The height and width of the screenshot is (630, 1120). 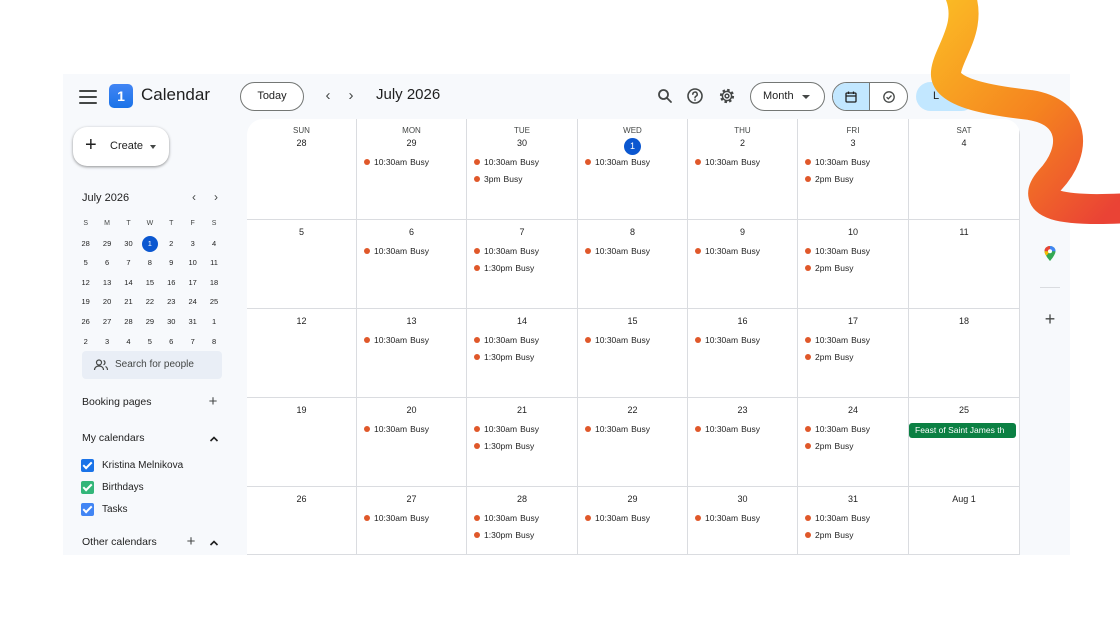 What do you see at coordinates (85, 283) in the screenshot?
I see `mini-calendar-day: 12` at bounding box center [85, 283].